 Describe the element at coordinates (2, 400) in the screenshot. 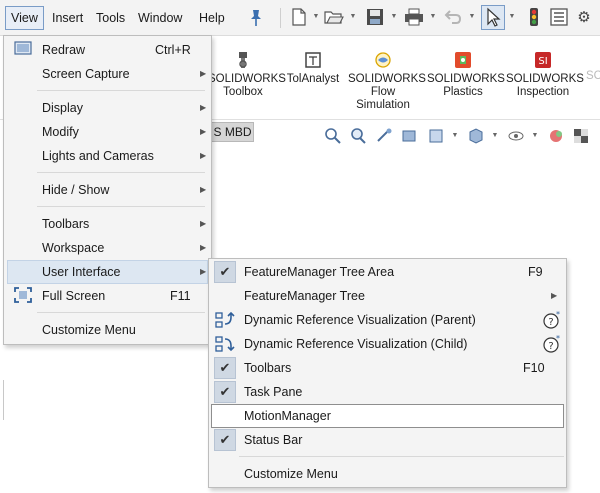

I see `panel-edge` at that location.